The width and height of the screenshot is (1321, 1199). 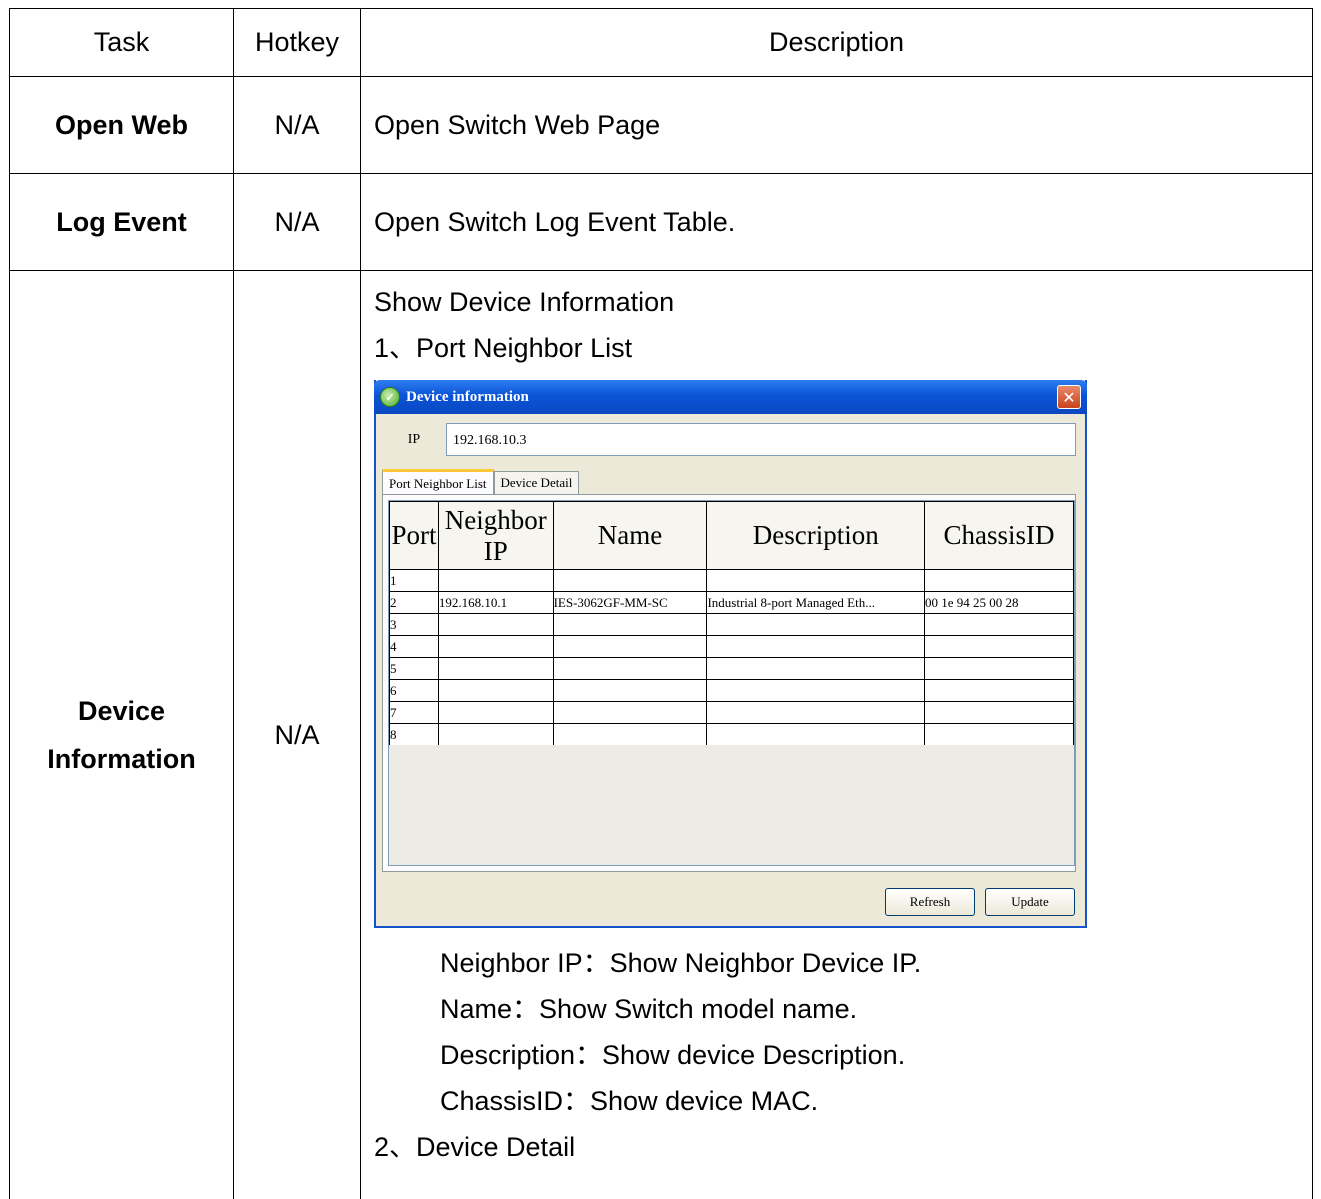 What do you see at coordinates (414, 691) in the screenshot?
I see `grid-cell: 6` at bounding box center [414, 691].